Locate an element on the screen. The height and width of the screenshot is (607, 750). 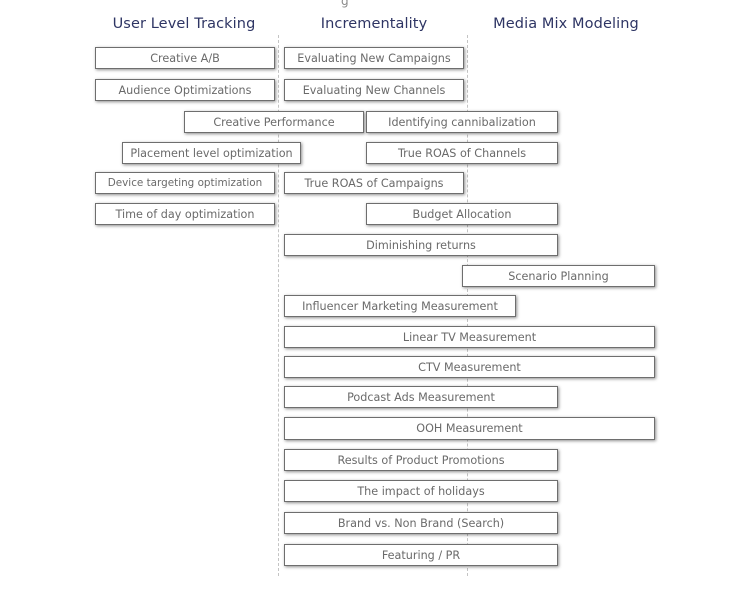
column-title-media-mix-modeling: Media Mix Modeling is located at coordinates (566, 24).